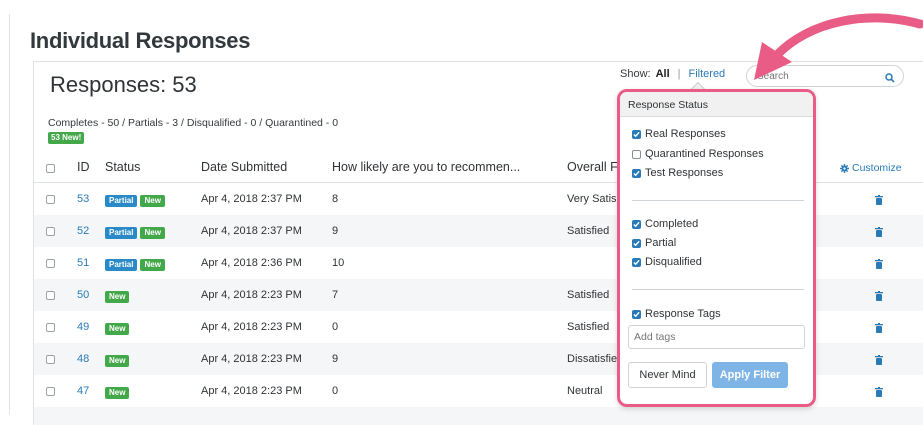 The image size is (923, 425). What do you see at coordinates (668, 105) in the screenshot?
I see `popover-title: Response Status` at bounding box center [668, 105].